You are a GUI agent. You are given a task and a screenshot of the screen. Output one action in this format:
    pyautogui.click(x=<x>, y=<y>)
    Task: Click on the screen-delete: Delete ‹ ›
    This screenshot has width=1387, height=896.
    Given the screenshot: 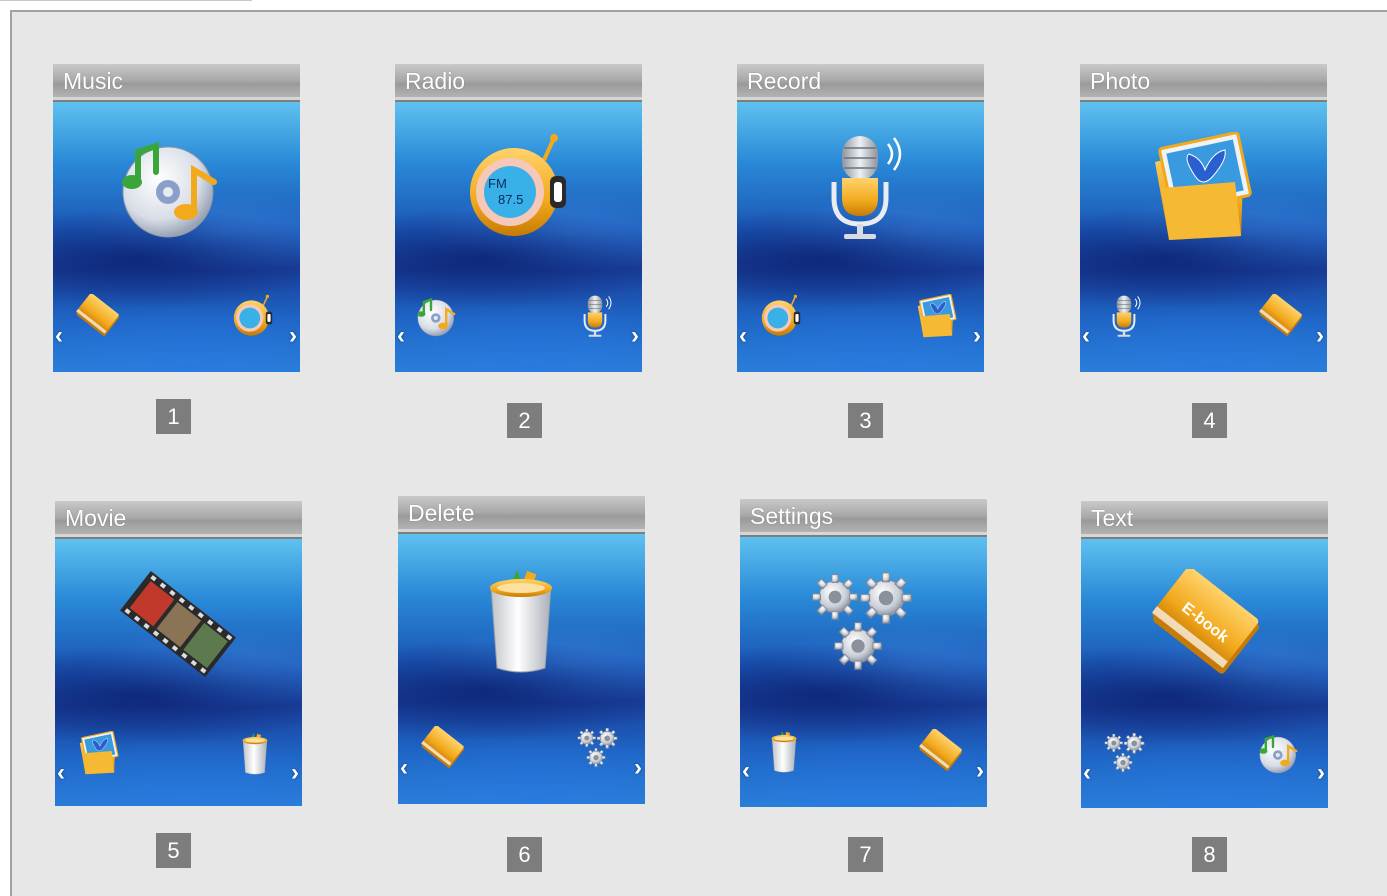 What is the action you would take?
    pyautogui.click(x=521, y=650)
    